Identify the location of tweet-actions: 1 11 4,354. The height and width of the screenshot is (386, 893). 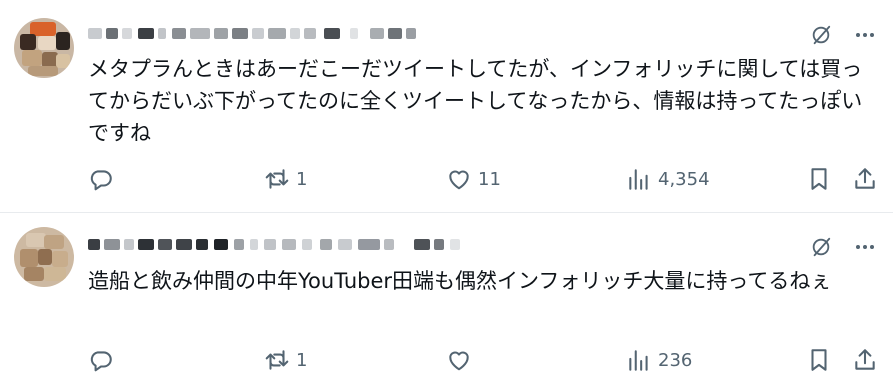
(488, 179).